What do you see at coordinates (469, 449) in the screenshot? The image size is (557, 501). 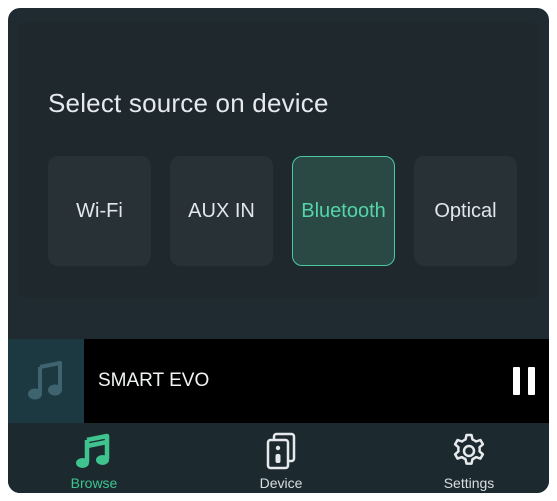 I see `gear-icon` at bounding box center [469, 449].